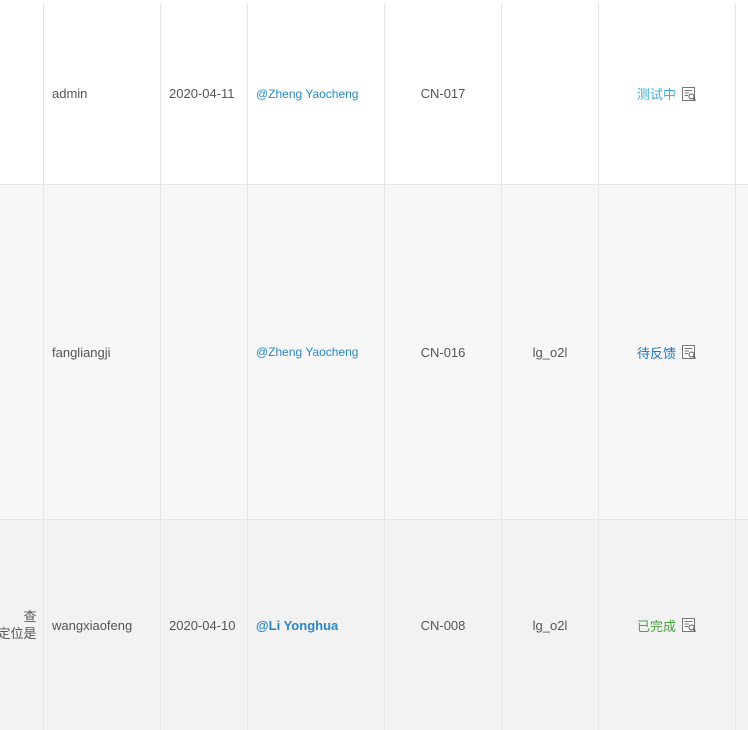 This screenshot has width=748, height=730. I want to click on date-cell, so click(204, 352).